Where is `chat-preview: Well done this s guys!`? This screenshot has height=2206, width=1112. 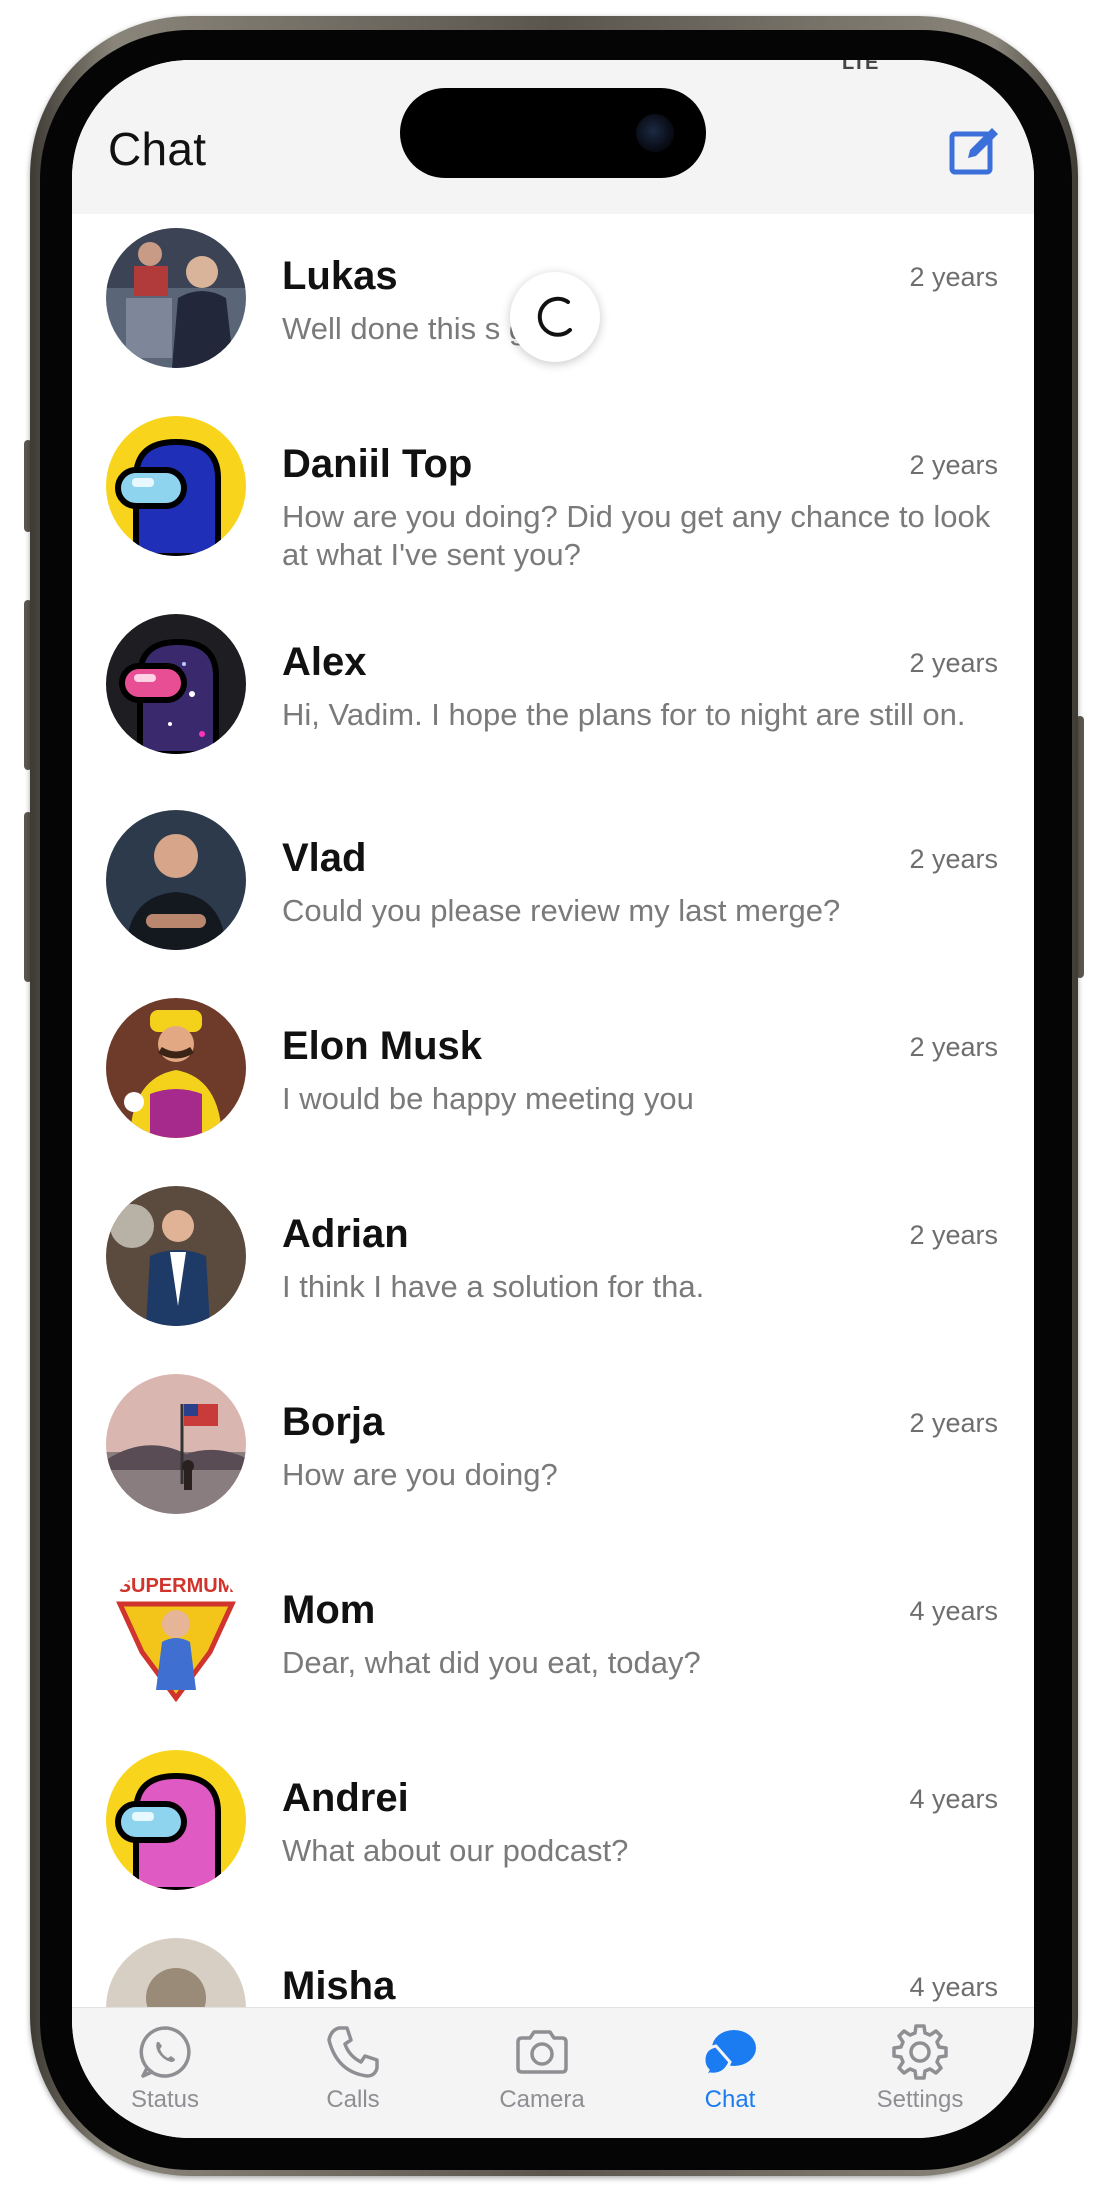
chat-preview: Well done this s guys! is located at coordinates (432, 328).